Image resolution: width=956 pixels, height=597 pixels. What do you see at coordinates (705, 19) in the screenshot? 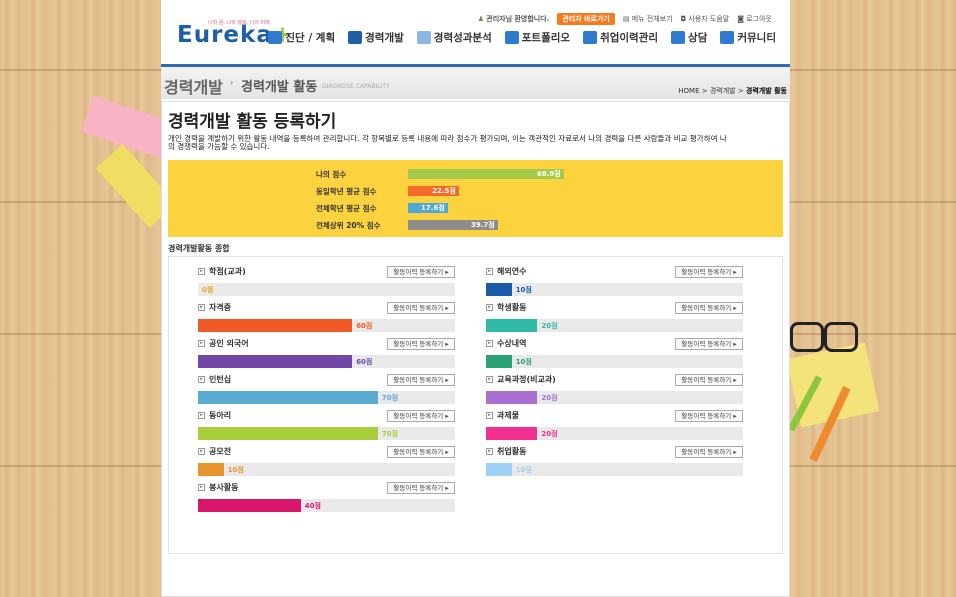
I see `help-link: ◘ 사용자 도움말` at bounding box center [705, 19].